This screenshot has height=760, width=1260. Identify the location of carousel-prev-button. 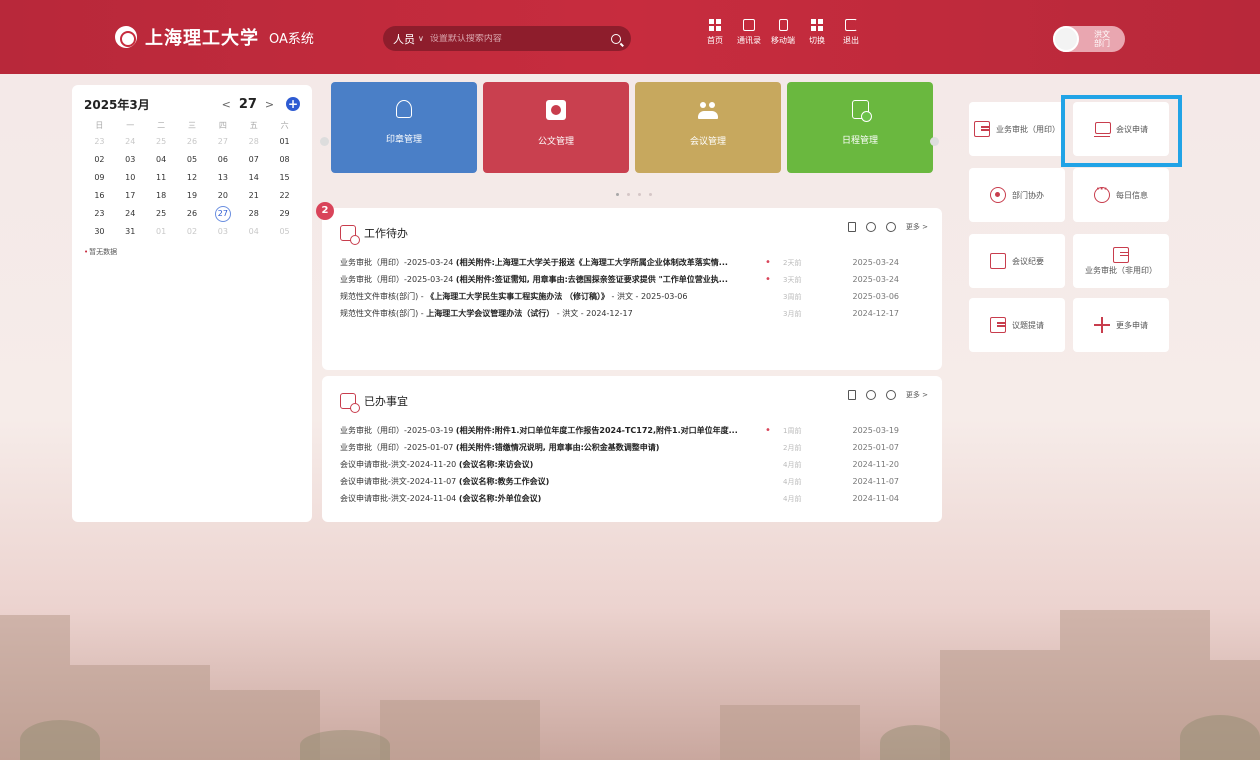
(324, 141).